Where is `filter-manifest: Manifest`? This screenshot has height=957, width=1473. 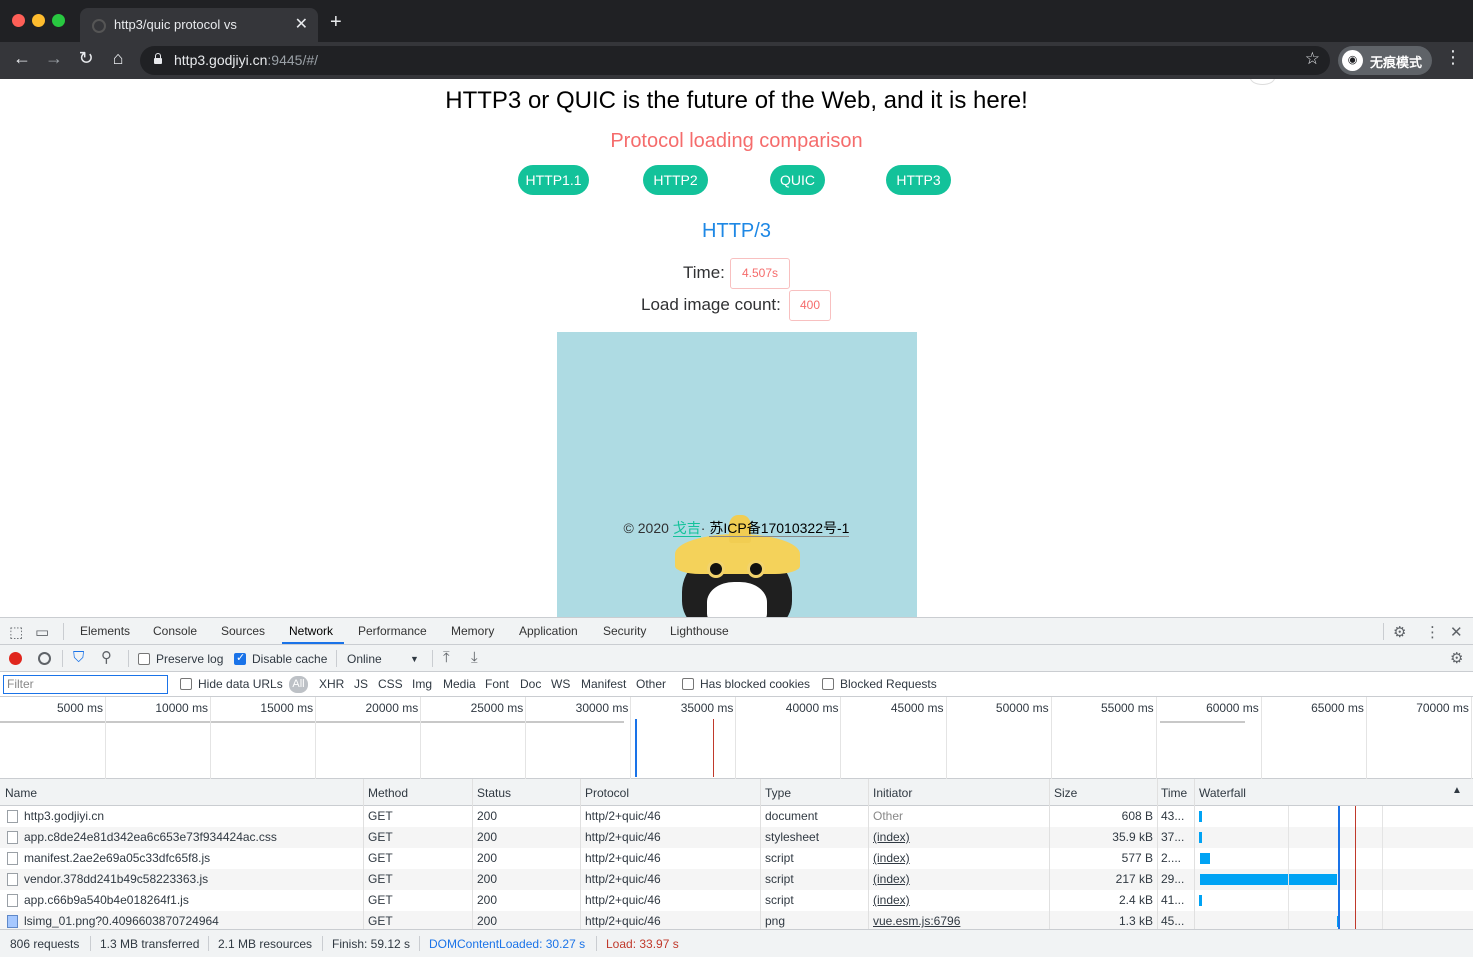 filter-manifest: Manifest is located at coordinates (603, 684).